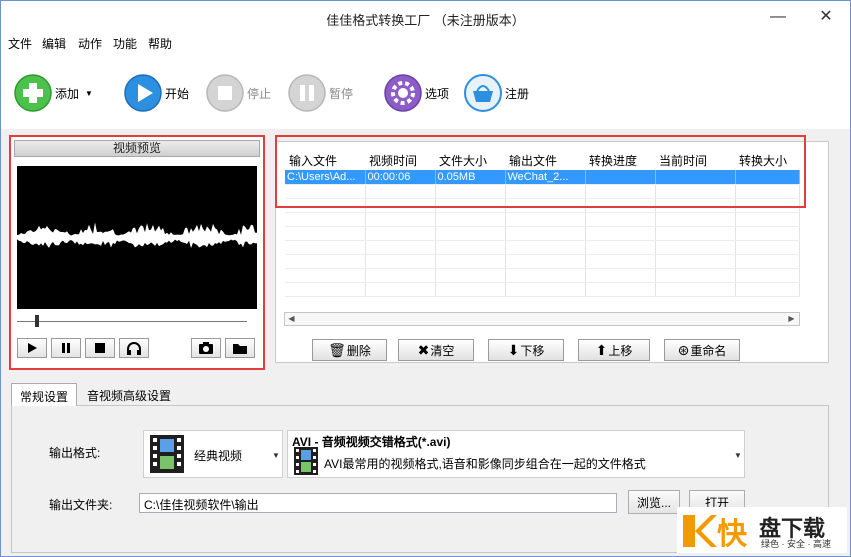 This screenshot has height=557, width=851. I want to click on watermark-logo, so click(700, 531).